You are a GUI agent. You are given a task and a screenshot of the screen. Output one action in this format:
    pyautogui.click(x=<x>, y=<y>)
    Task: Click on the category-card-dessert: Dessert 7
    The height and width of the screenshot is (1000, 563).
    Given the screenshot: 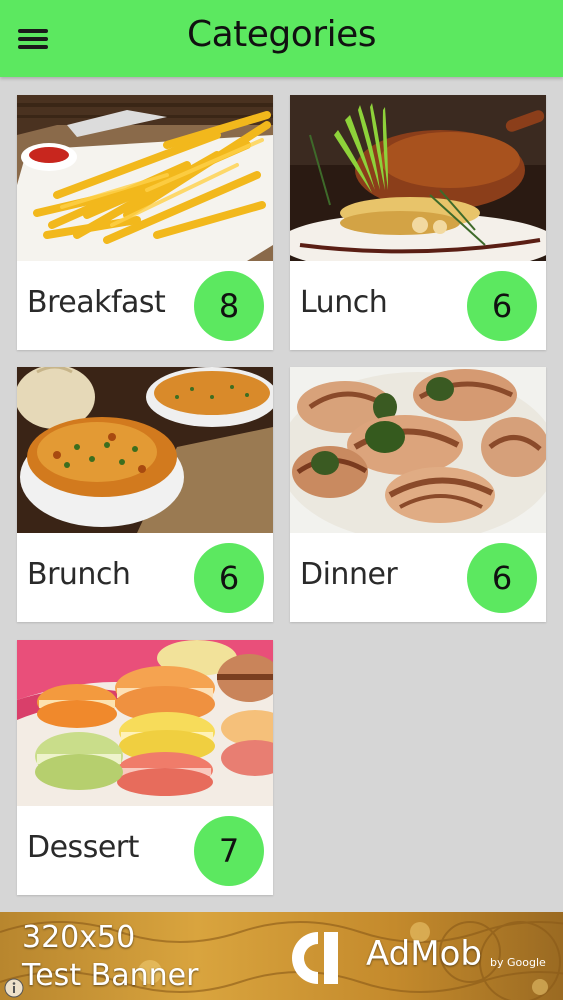 What is the action you would take?
    pyautogui.click(x=145, y=767)
    